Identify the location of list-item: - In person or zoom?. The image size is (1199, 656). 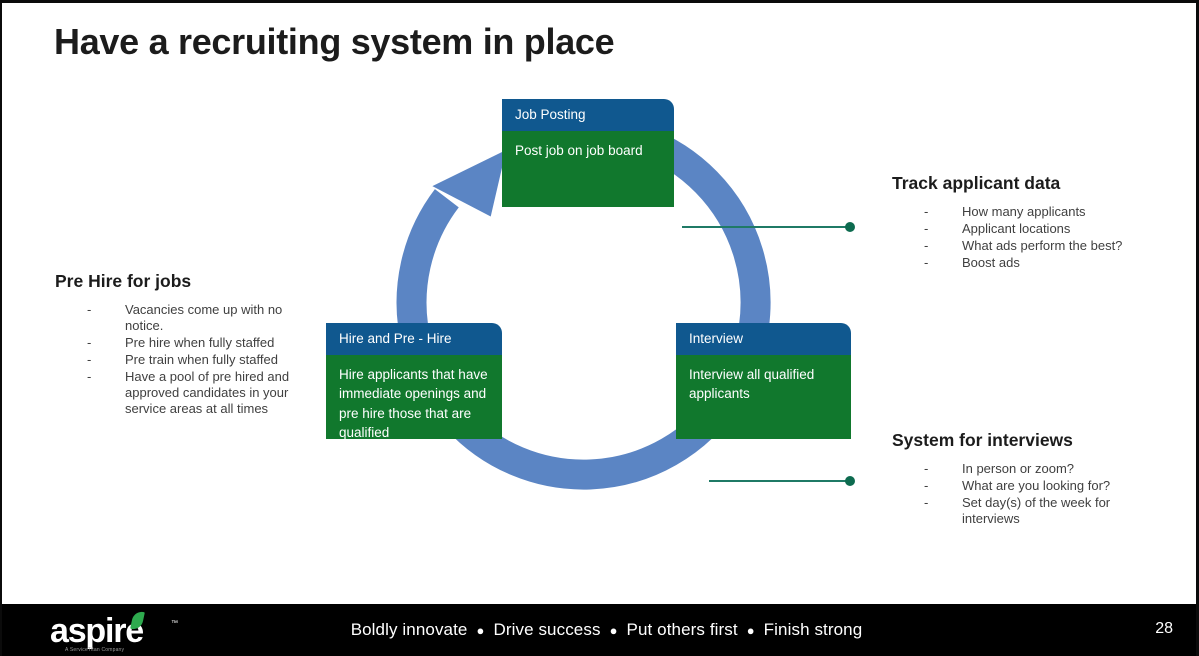
(1027, 469).